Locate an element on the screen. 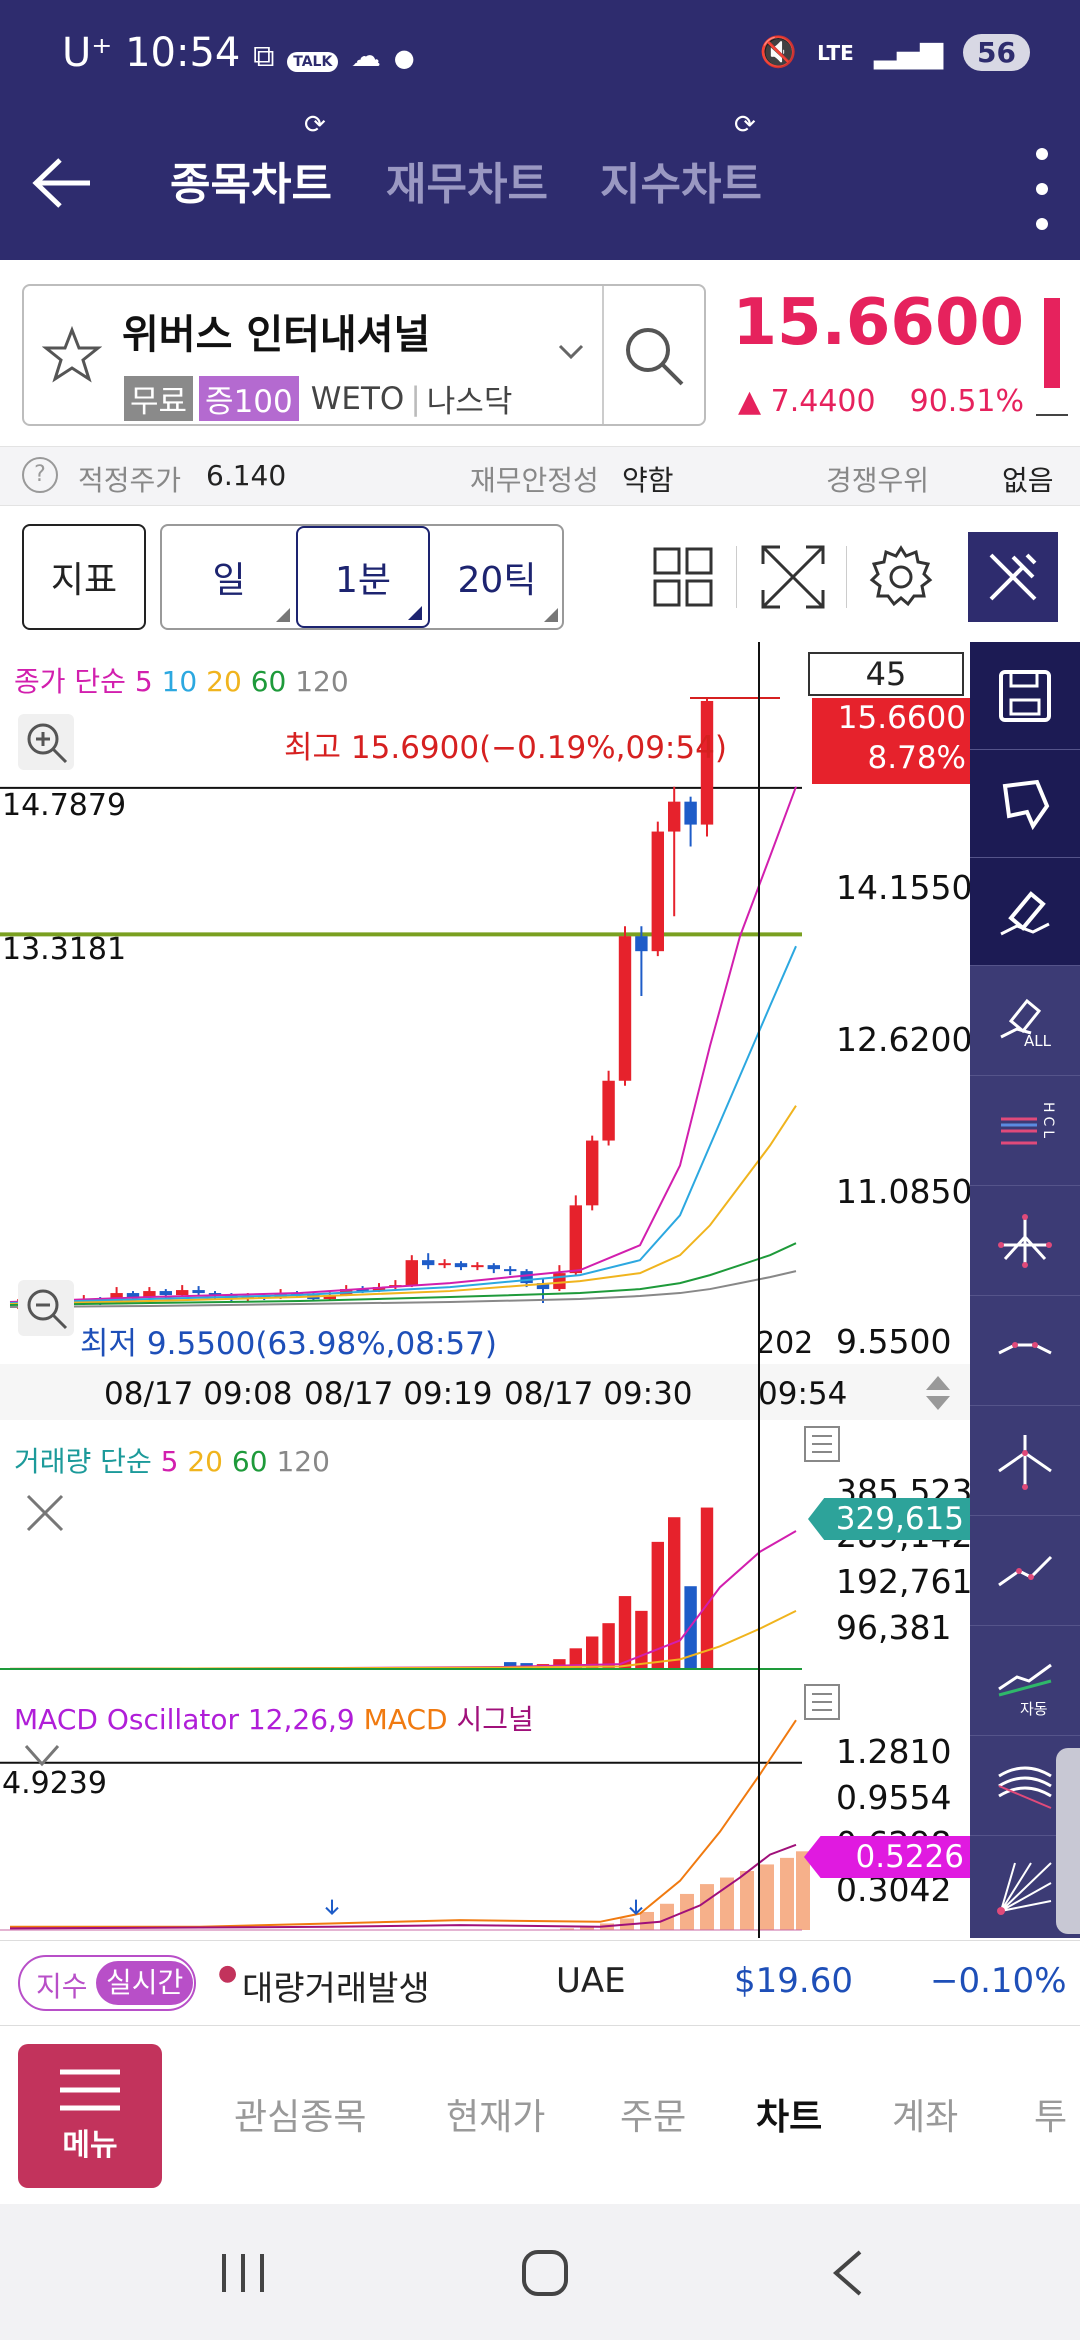  period-minute: 1분 is located at coordinates (363, 577).